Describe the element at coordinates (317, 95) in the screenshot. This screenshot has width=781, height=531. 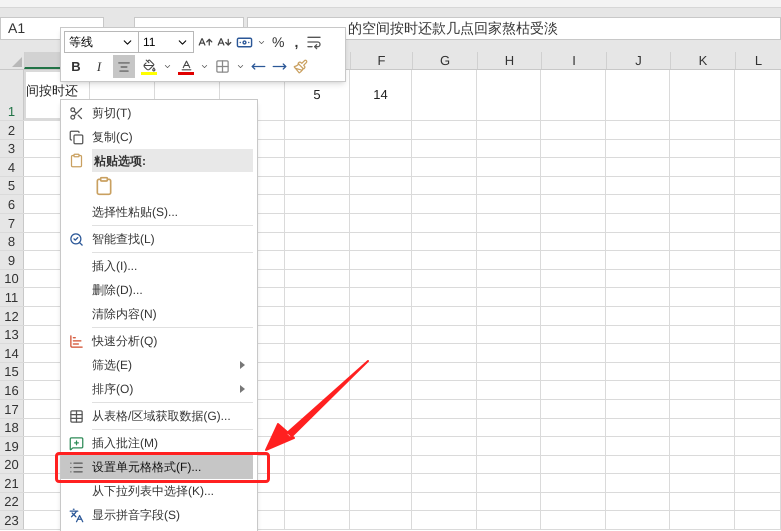
I see `cell-text: 5` at that location.